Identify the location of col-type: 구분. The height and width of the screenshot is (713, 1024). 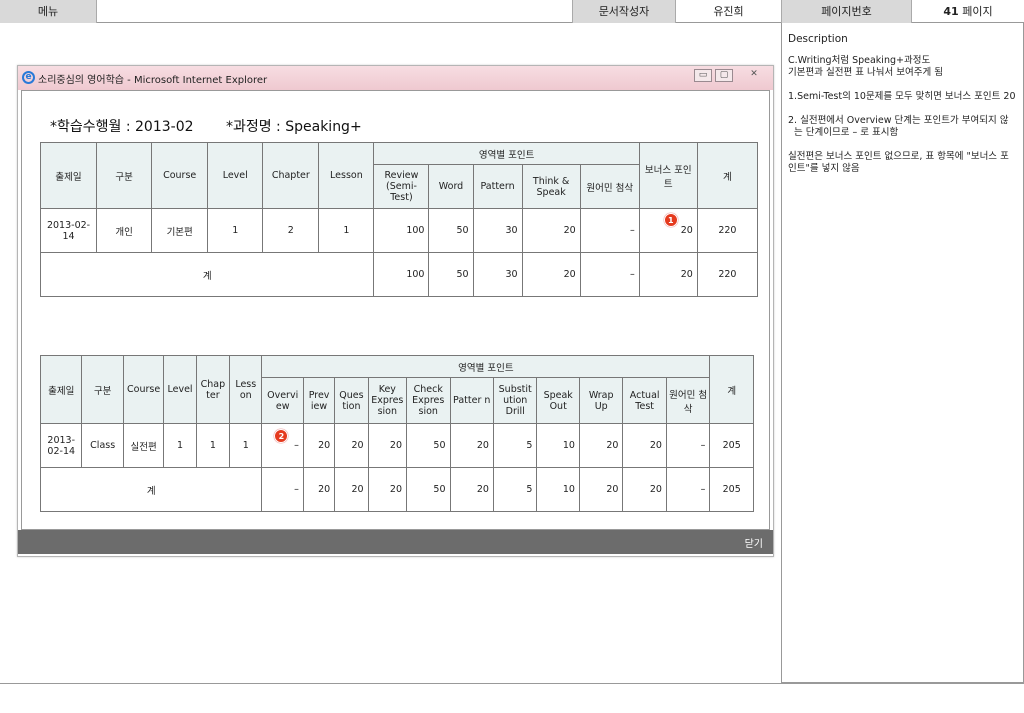
(102, 389).